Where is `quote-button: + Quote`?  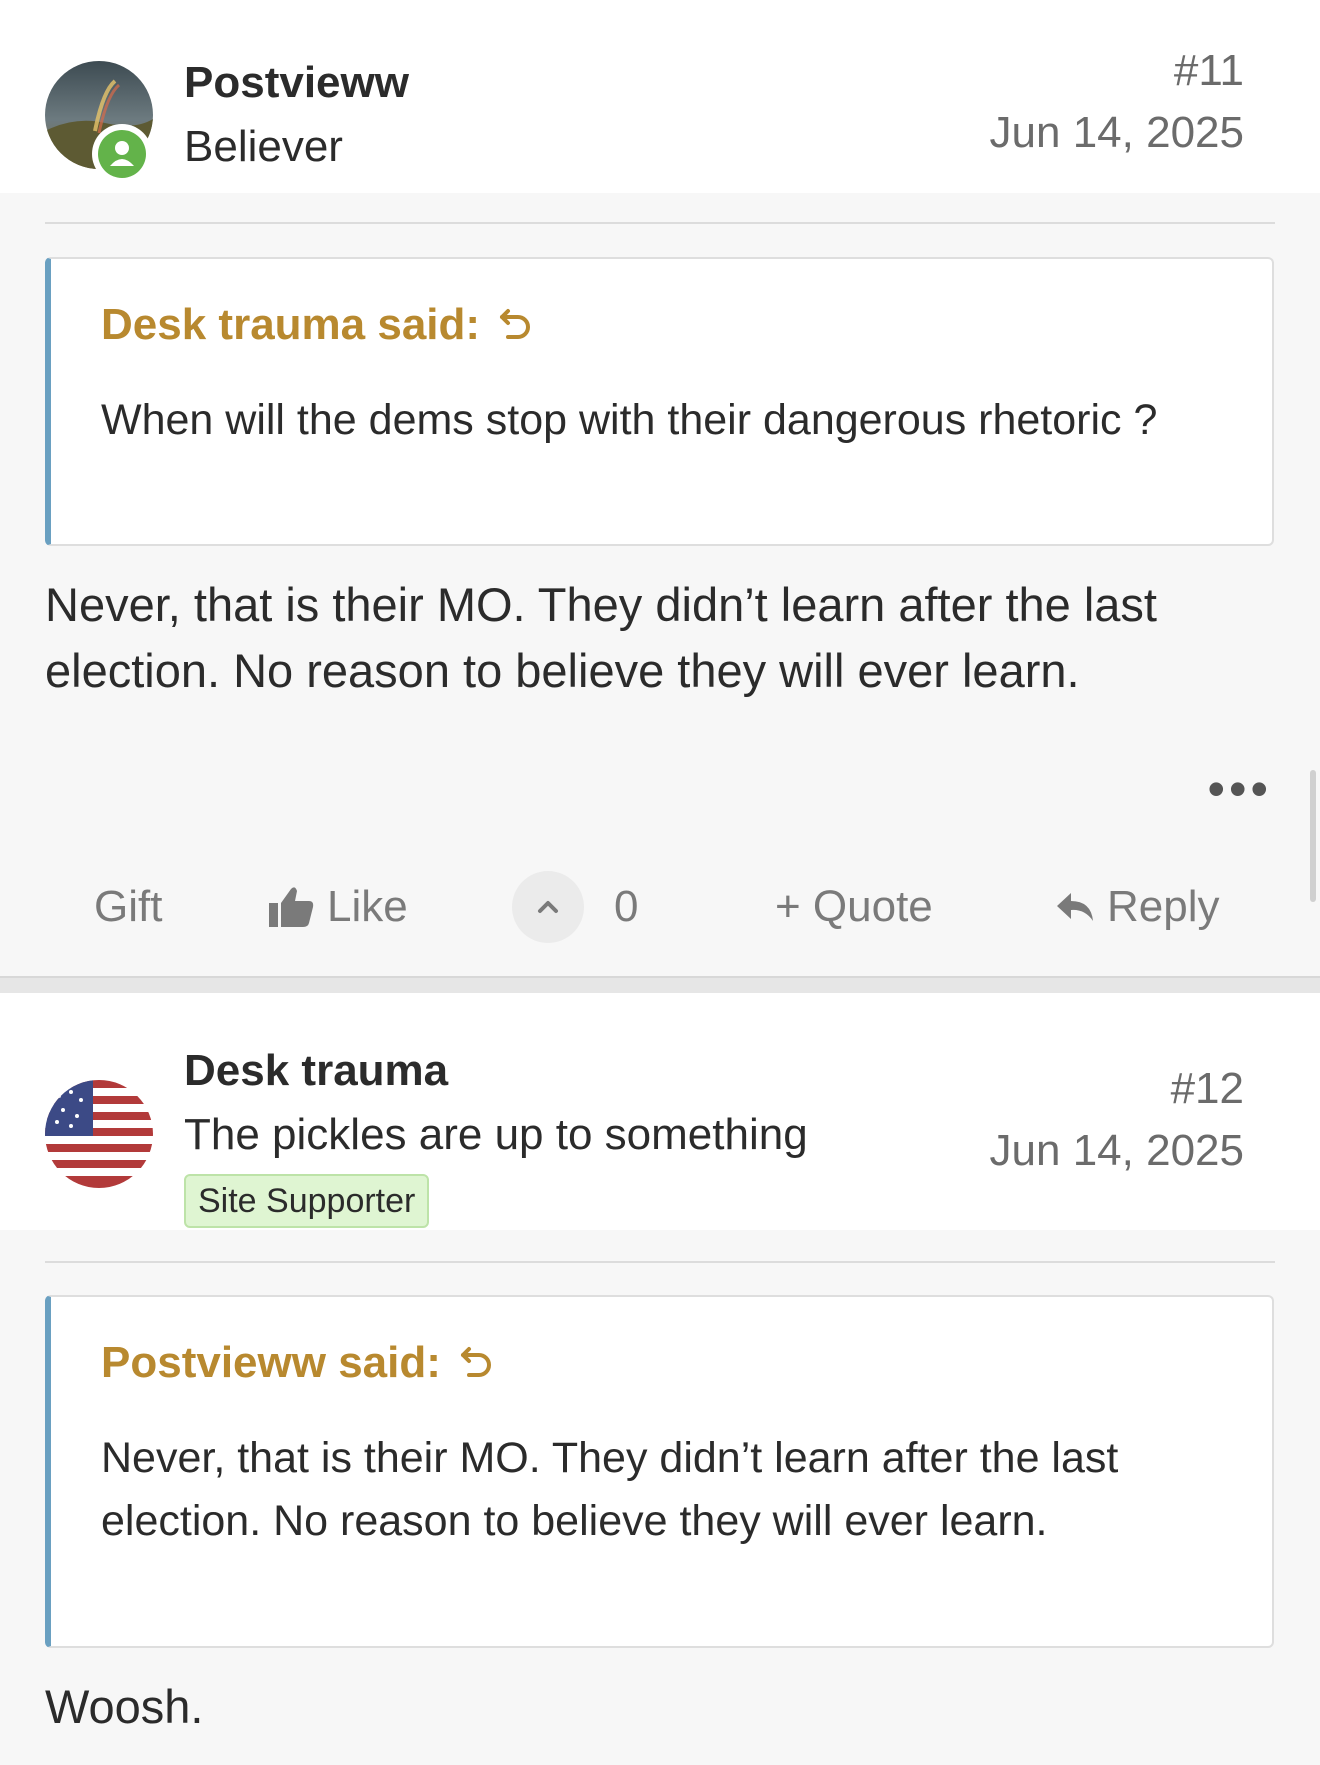
quote-button: + Quote is located at coordinates (854, 907).